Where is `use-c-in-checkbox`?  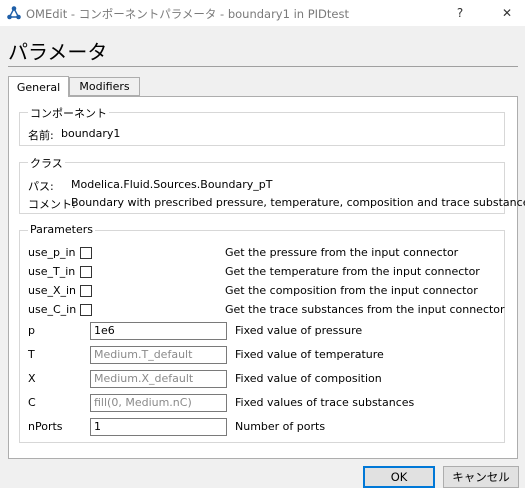 use-c-in-checkbox is located at coordinates (86, 310).